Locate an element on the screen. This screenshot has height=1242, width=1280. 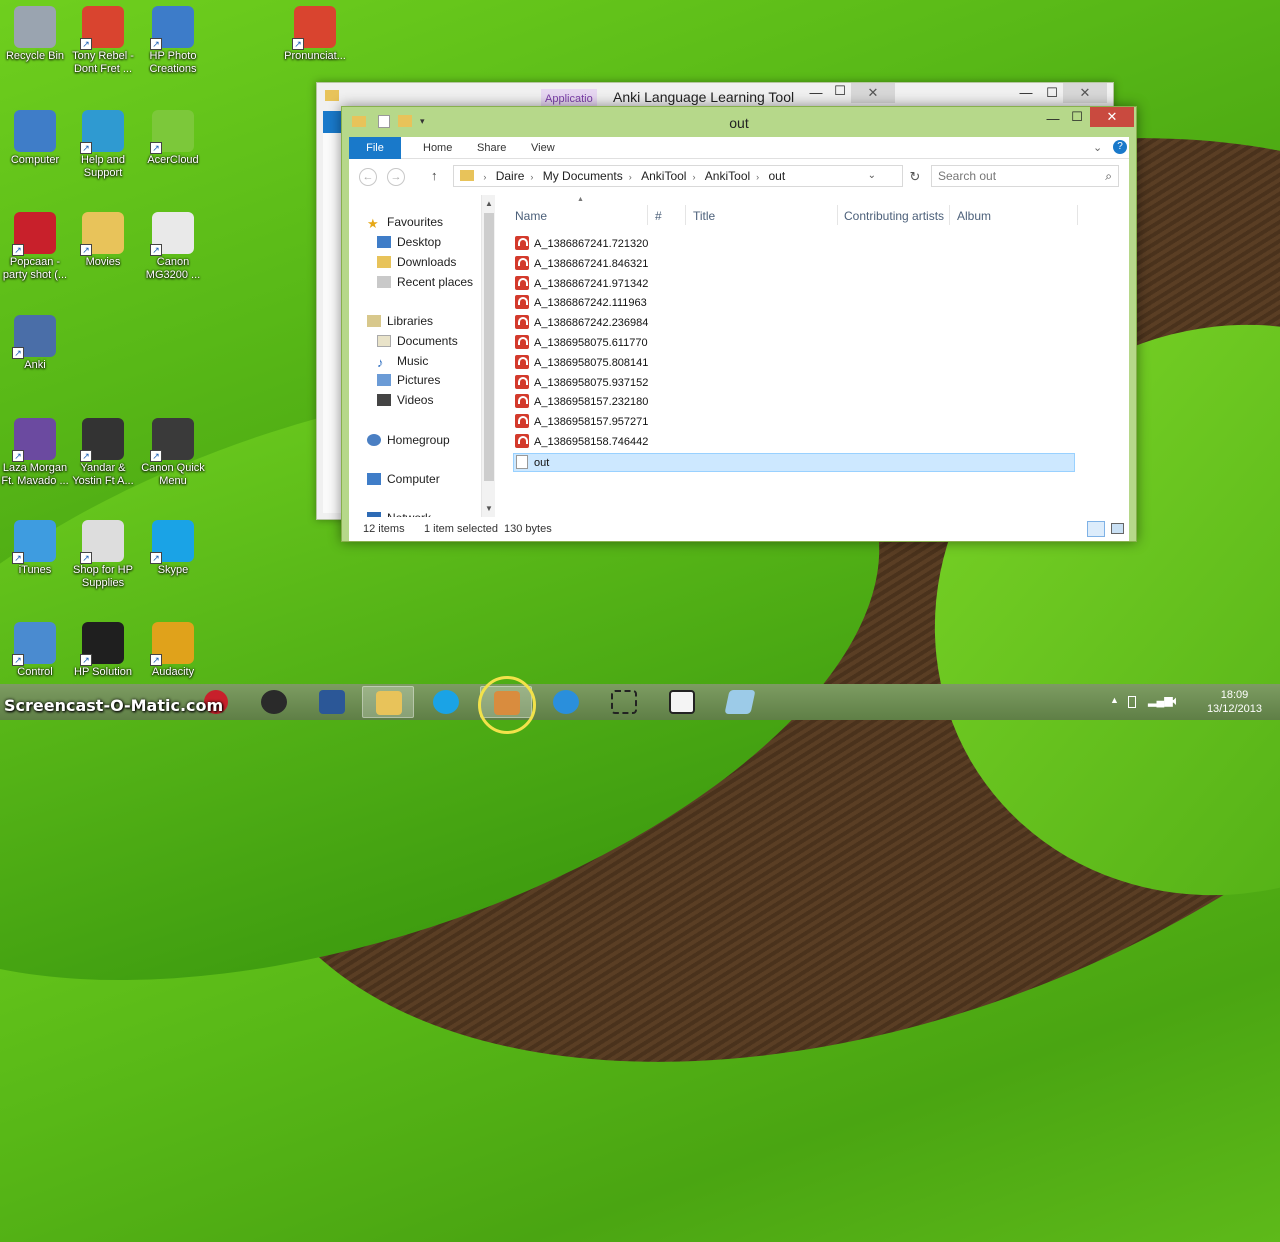
maximize-button: ☐ is located at coordinates (1077, 117).